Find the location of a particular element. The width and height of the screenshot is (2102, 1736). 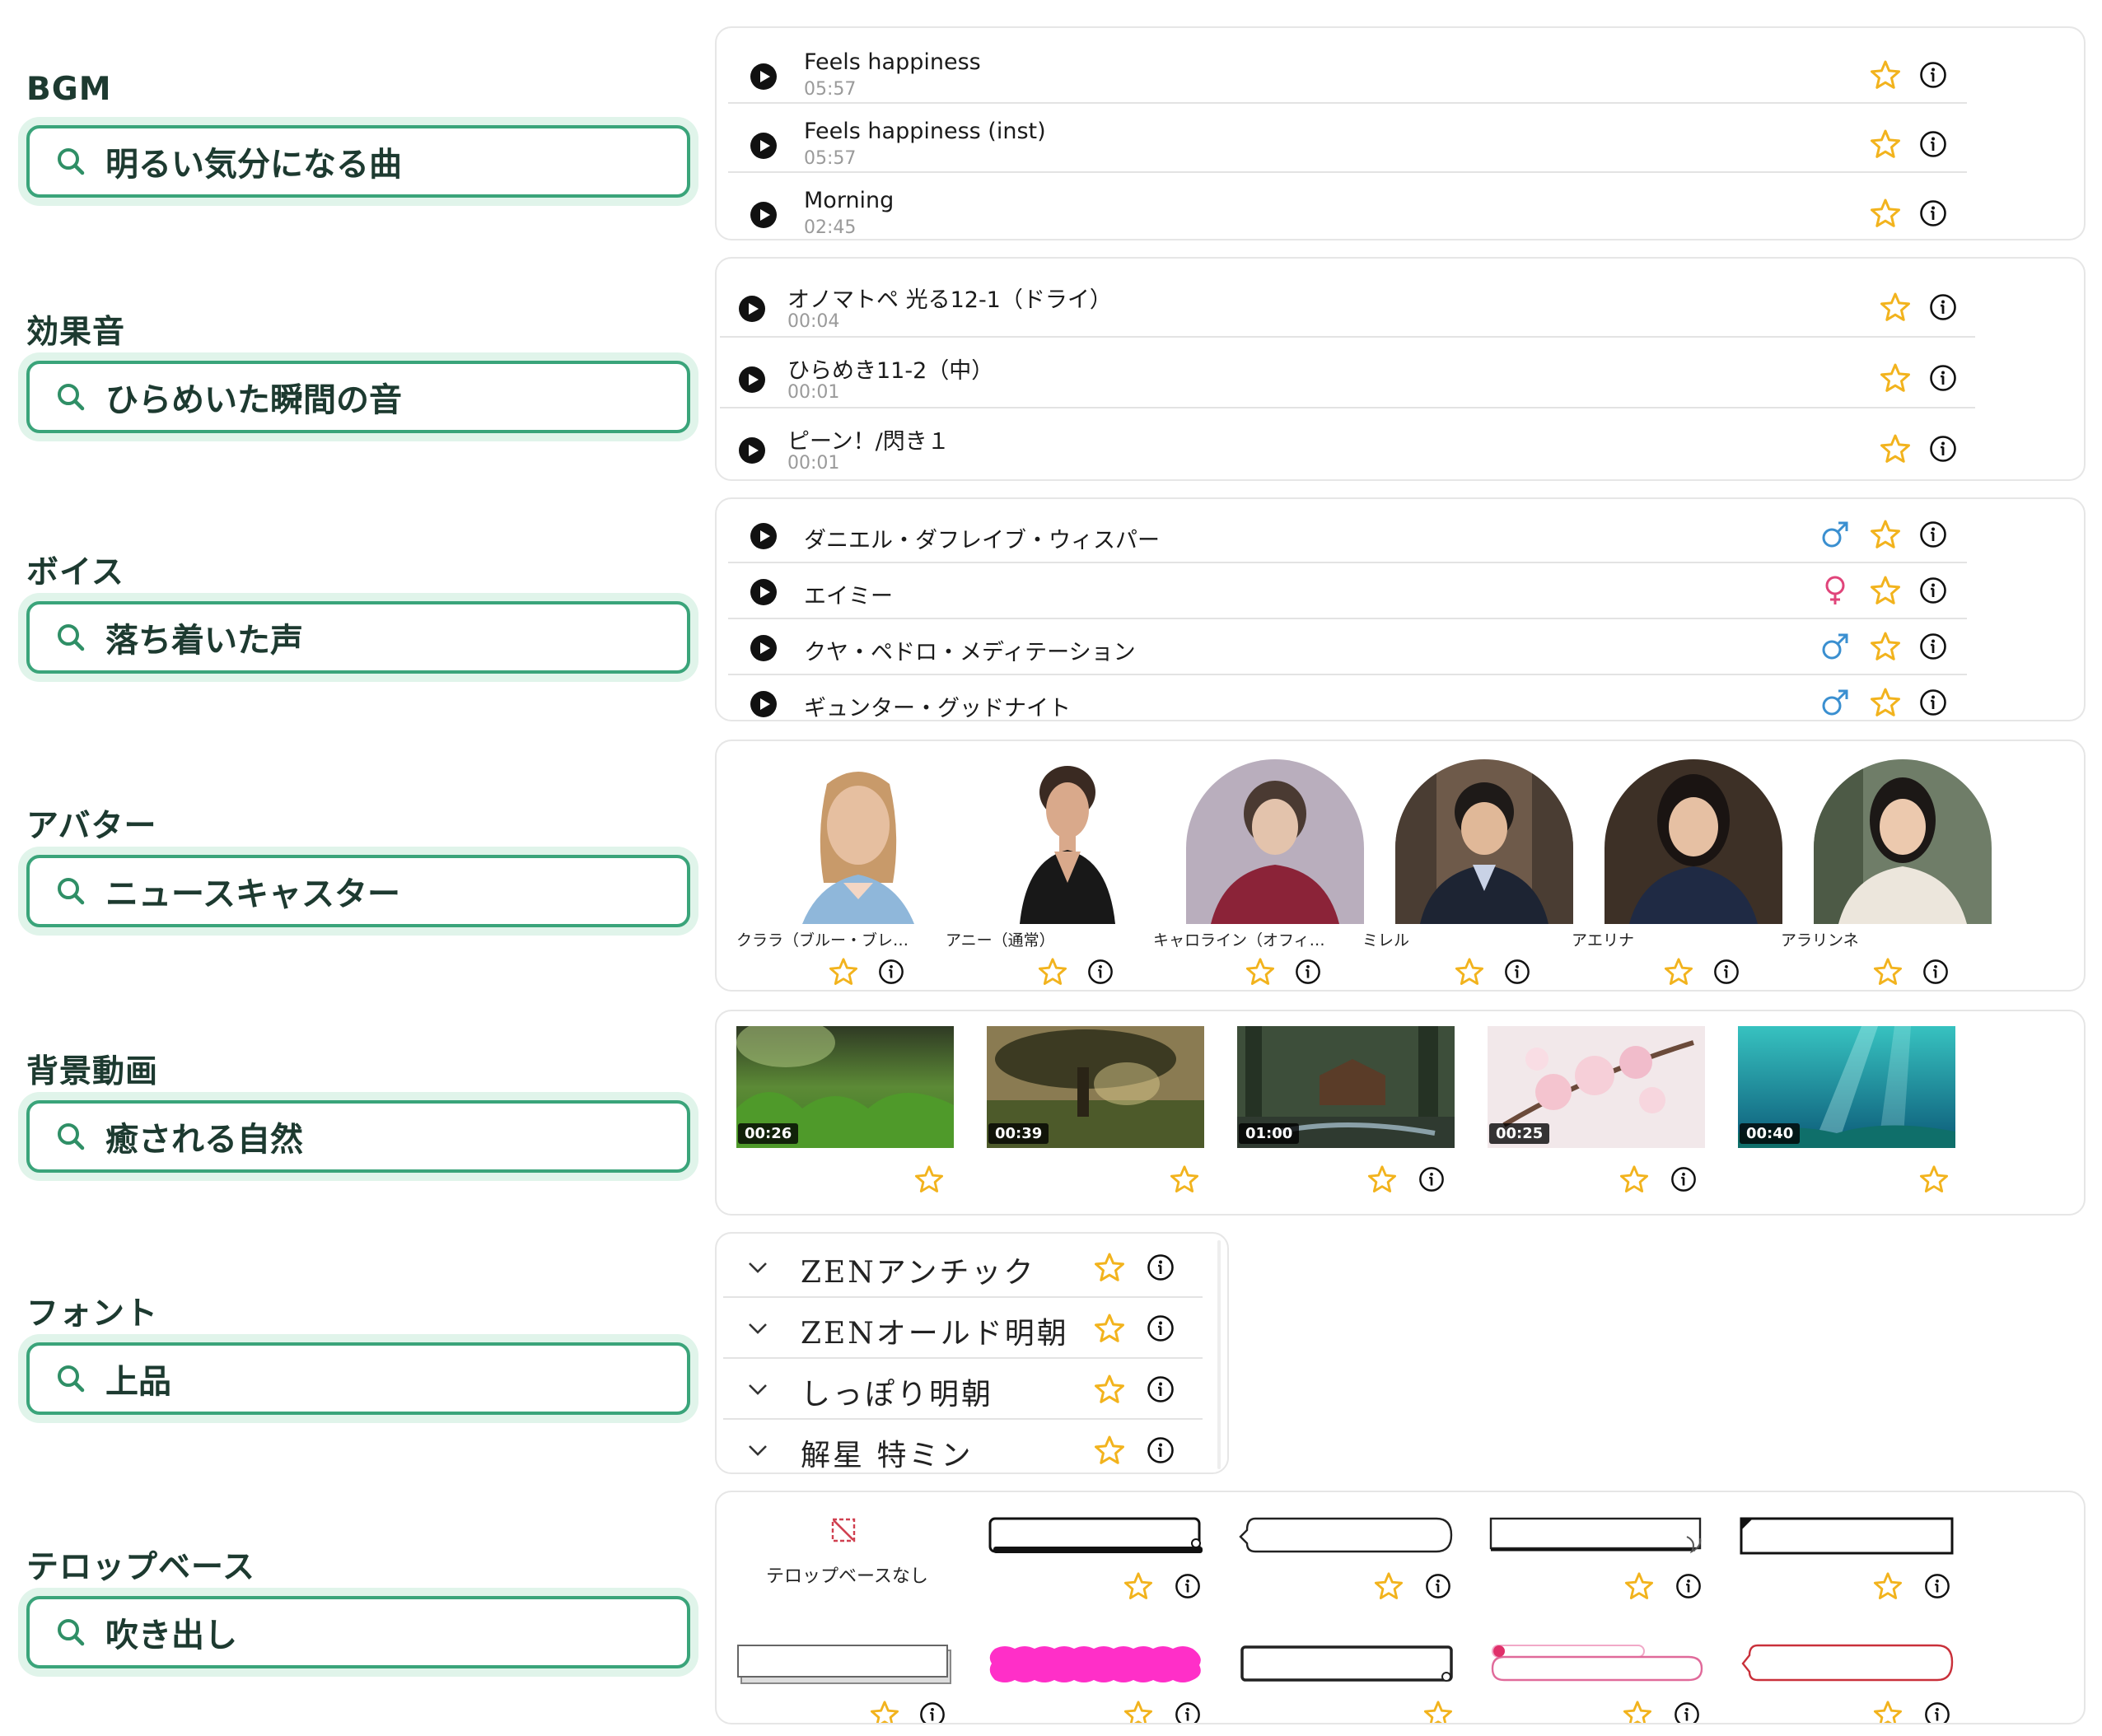

font-search-input: 上品 is located at coordinates (358, 1378).